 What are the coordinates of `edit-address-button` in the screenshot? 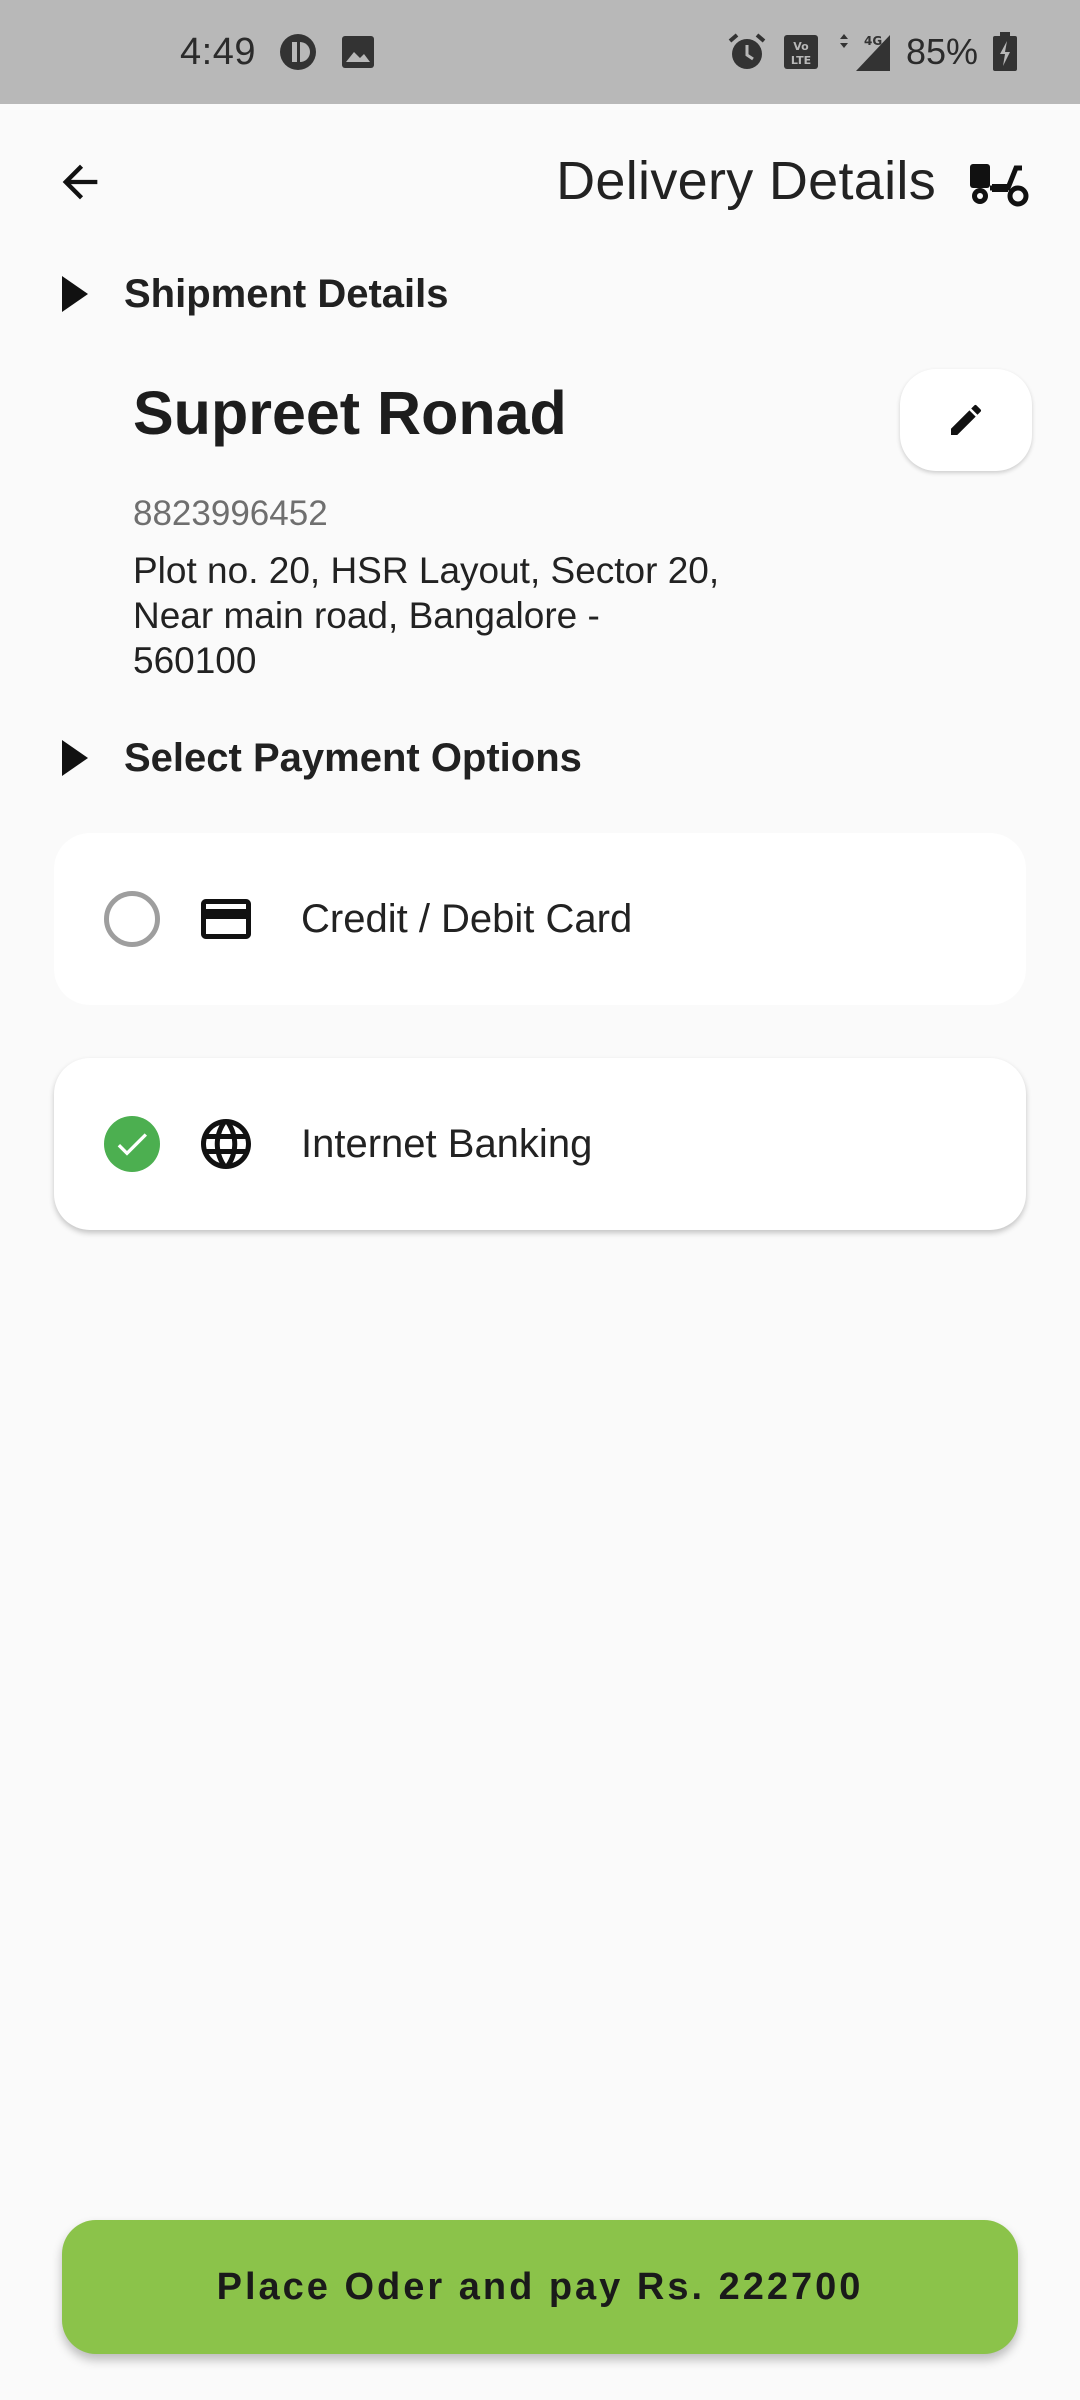 It's located at (966, 420).